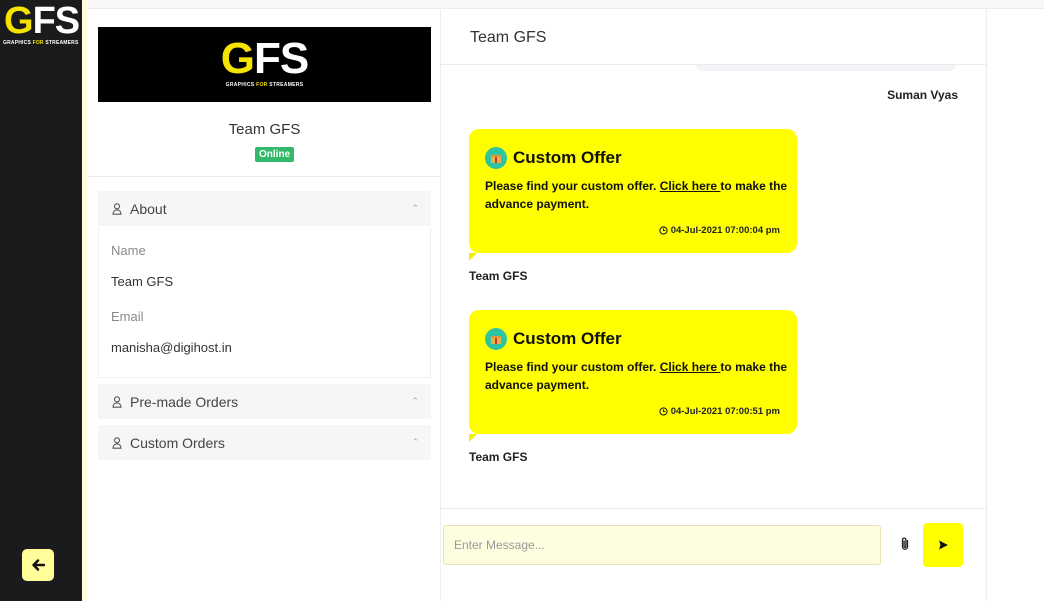 This screenshot has height=601, width=1044. Describe the element at coordinates (1015, 305) in the screenshot. I see `right-empty-column` at that location.